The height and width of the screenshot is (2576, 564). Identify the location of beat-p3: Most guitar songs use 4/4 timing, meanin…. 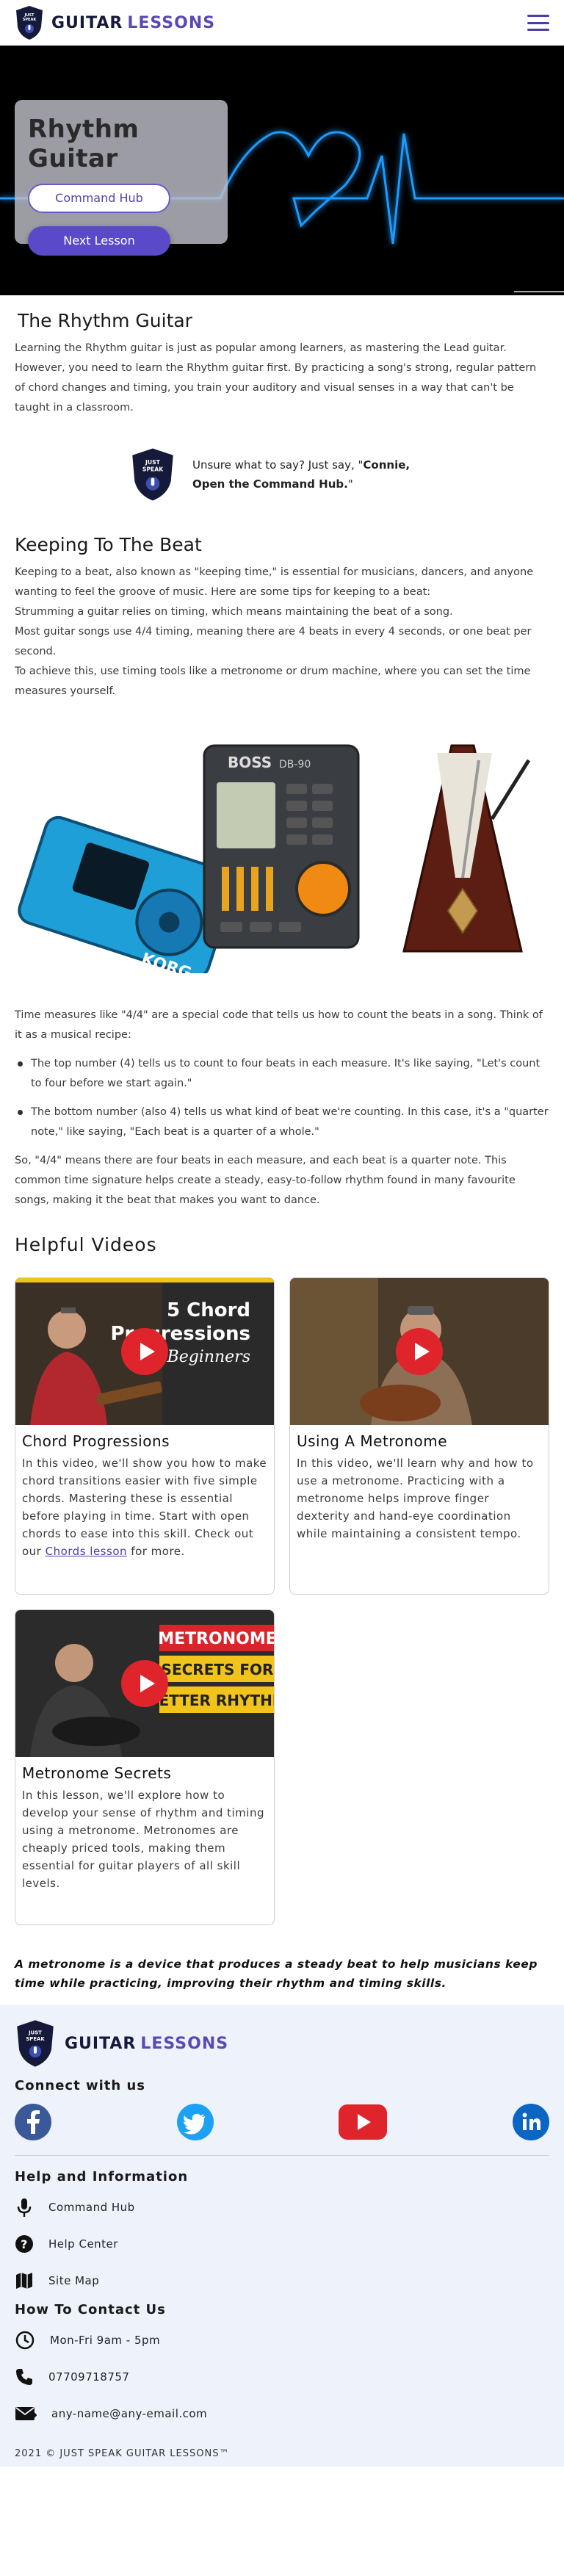
(273, 641).